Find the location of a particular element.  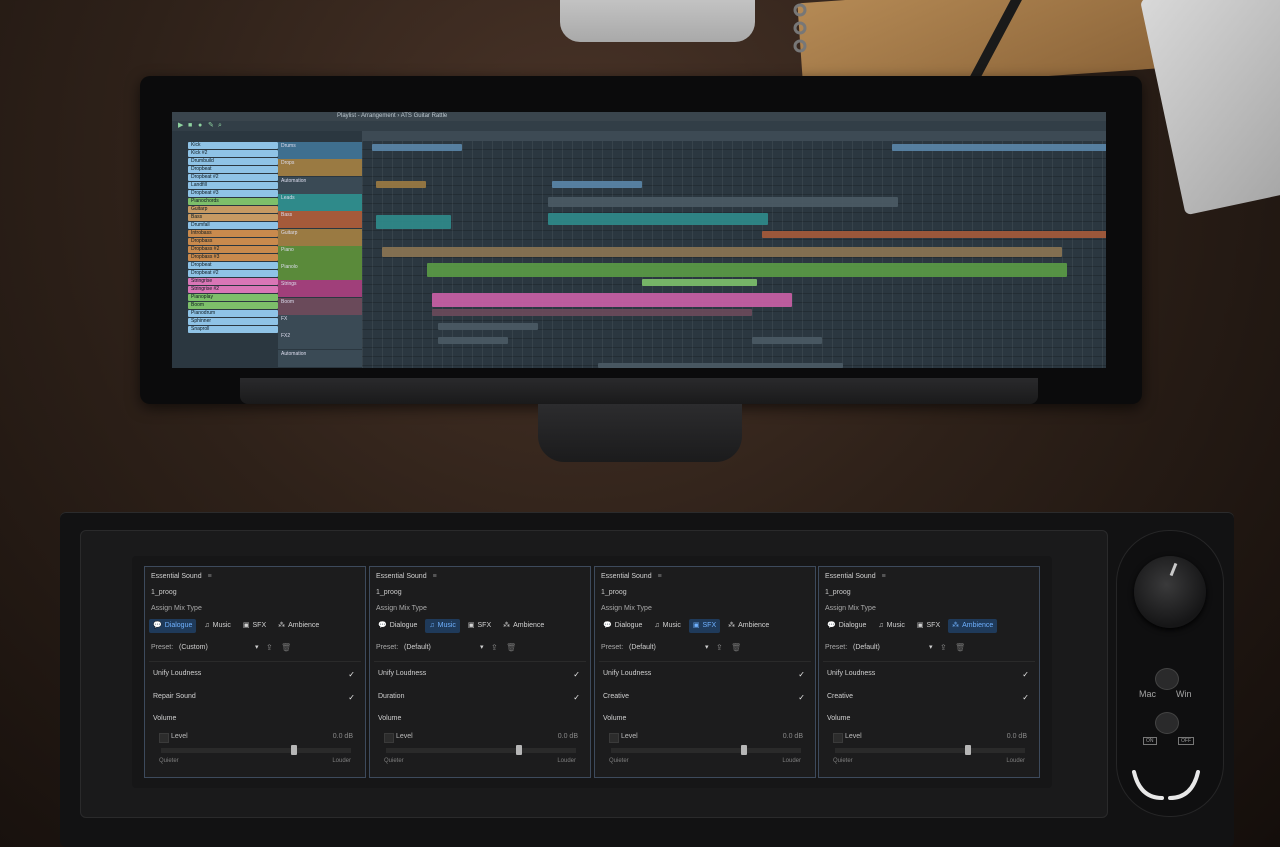

track-header: Strings is located at coordinates (320, 289).